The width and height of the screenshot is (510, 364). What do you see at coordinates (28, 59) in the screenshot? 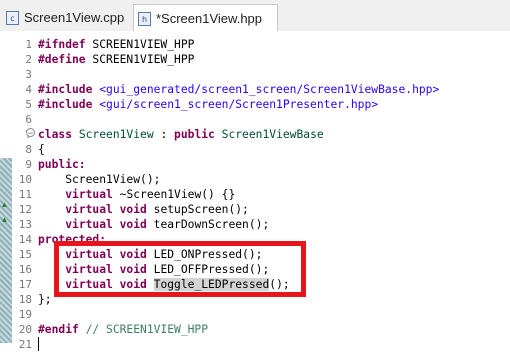
I see `line-number: 2` at bounding box center [28, 59].